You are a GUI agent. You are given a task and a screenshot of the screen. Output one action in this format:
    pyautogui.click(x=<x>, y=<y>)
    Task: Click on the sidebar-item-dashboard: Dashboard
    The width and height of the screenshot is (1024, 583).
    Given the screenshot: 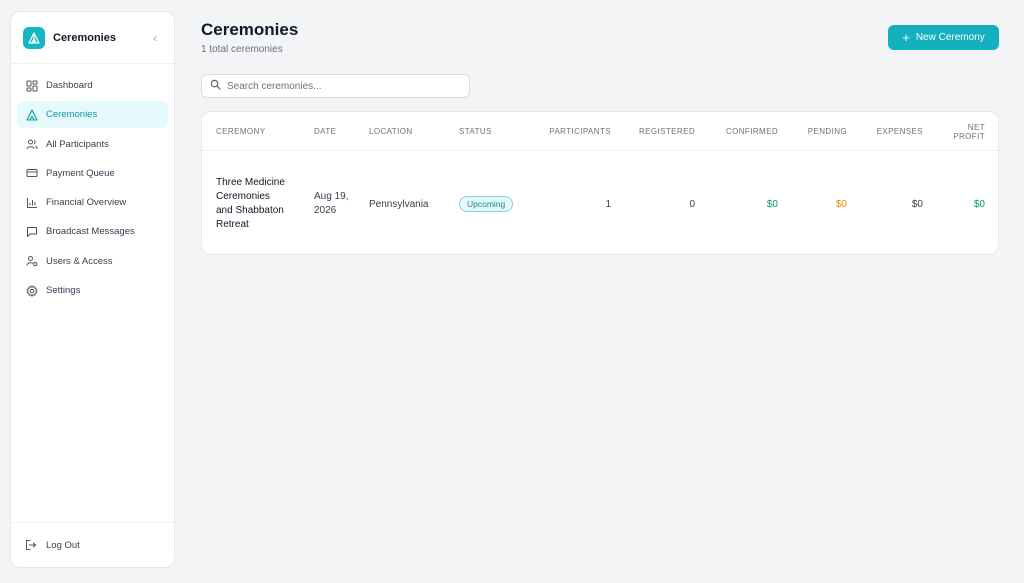 What is the action you would take?
    pyautogui.click(x=92, y=85)
    